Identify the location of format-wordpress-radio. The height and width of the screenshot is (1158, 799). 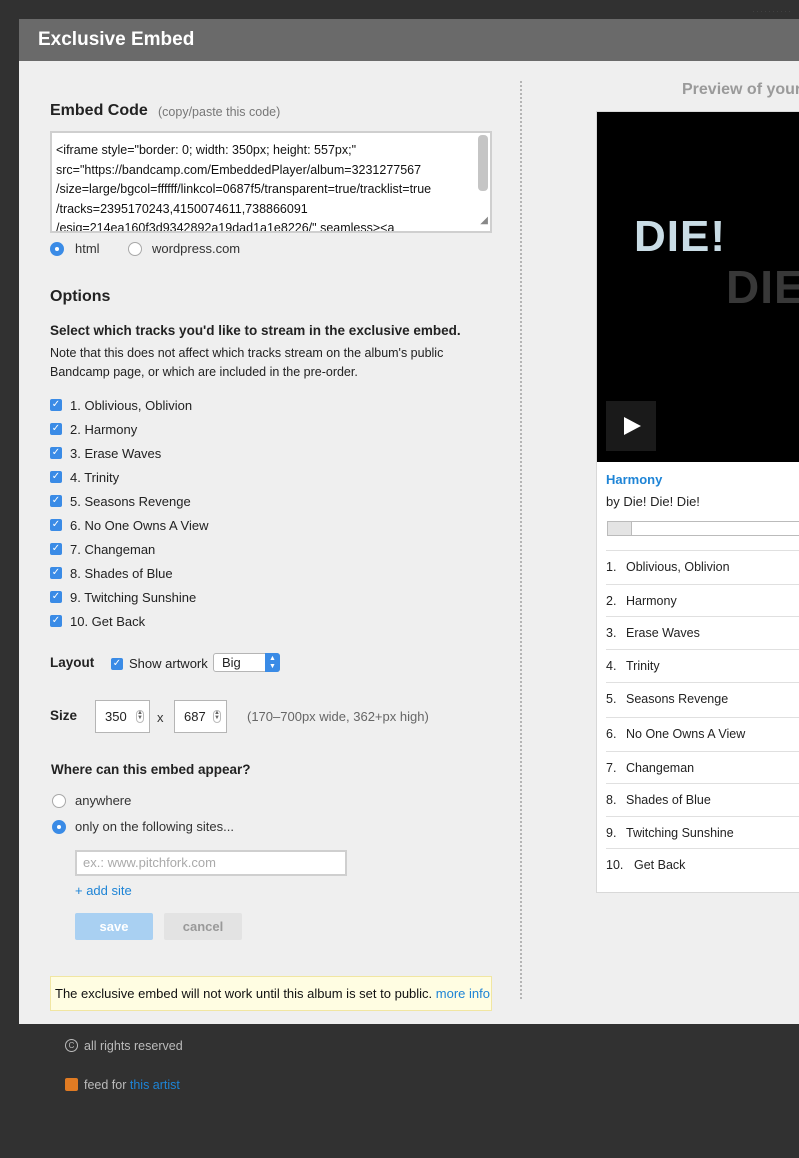
(135, 249).